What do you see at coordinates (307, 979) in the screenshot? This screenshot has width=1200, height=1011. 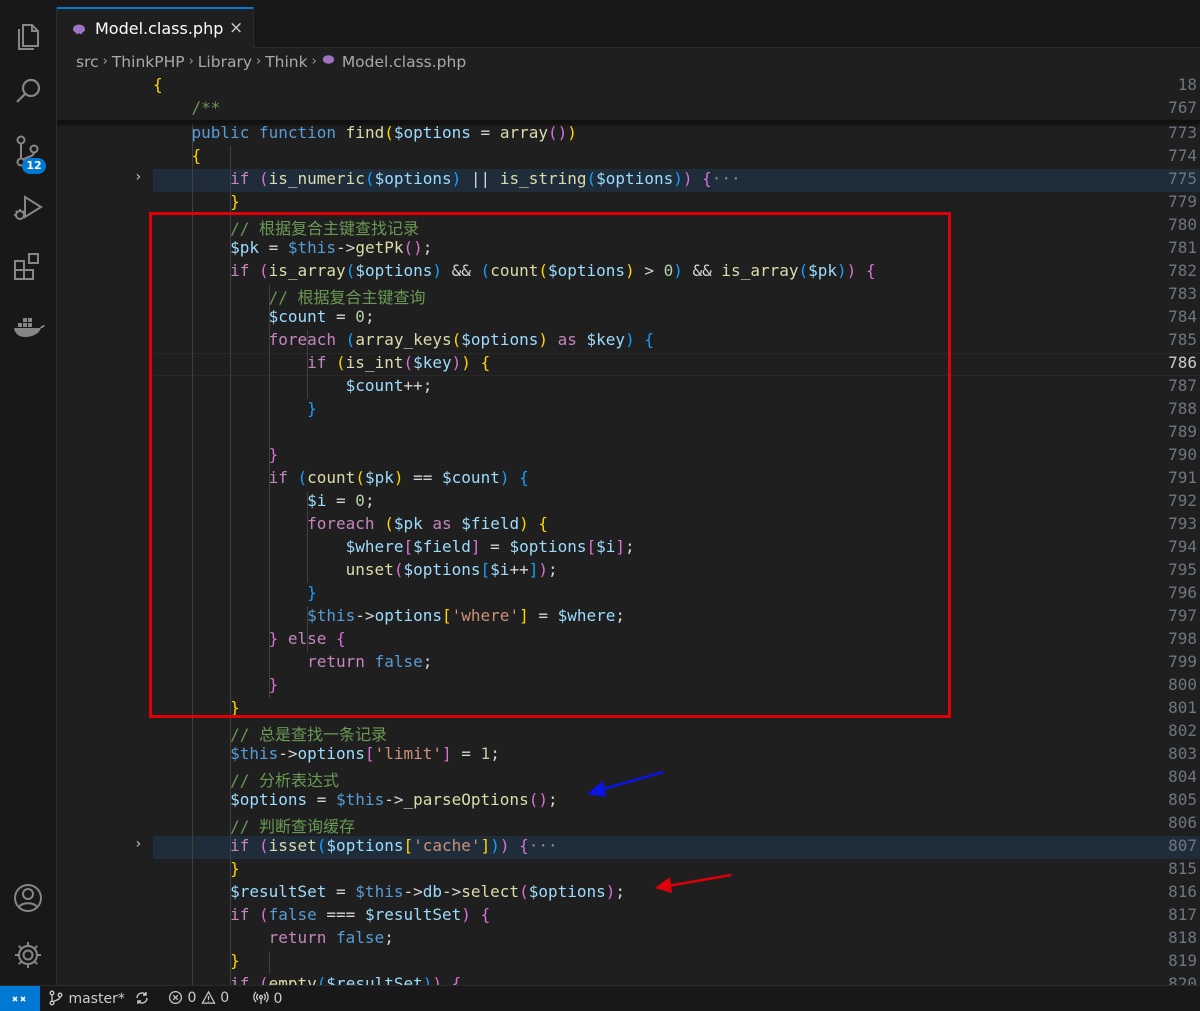 I see `code-line: if (empty($resultSet)) {` at bounding box center [307, 979].